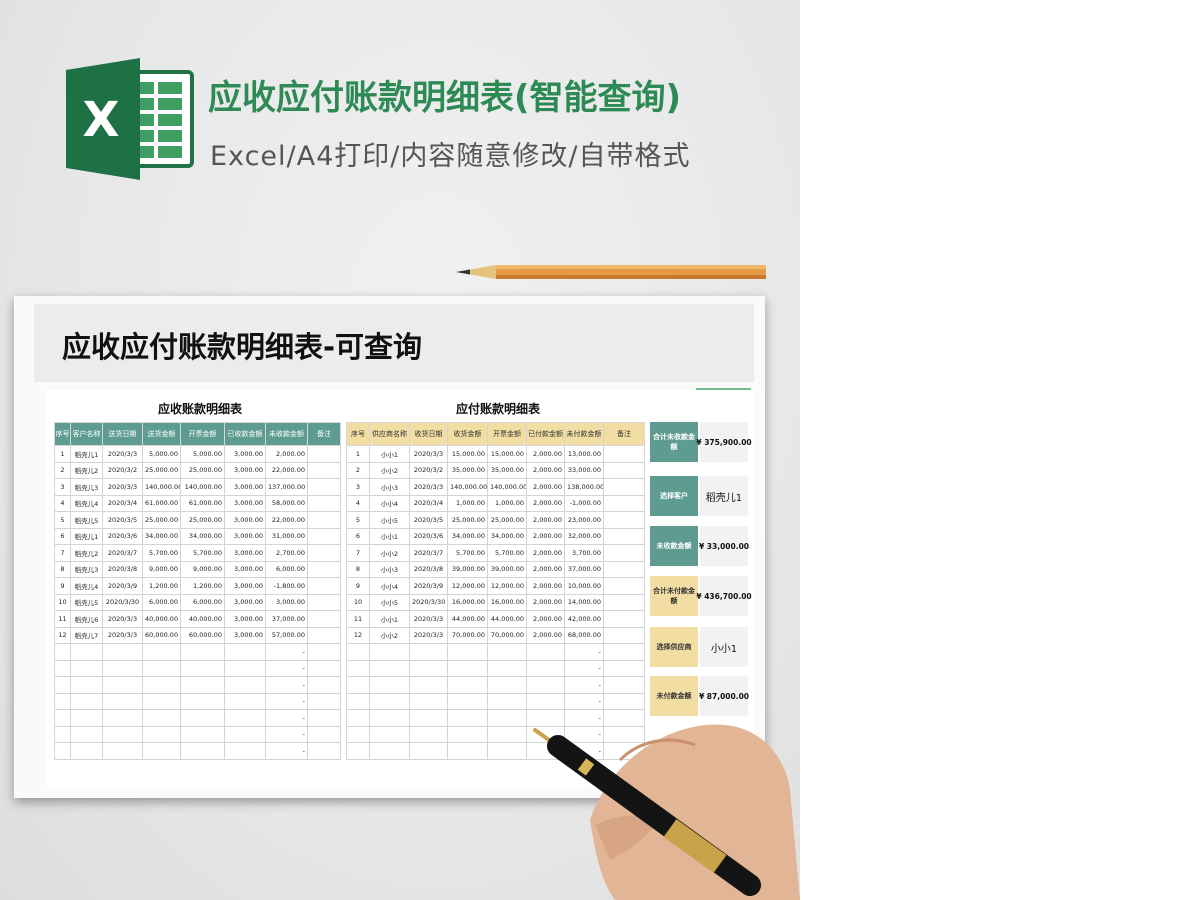 The width and height of the screenshot is (1200, 900). What do you see at coordinates (724, 647) in the screenshot?
I see `select-supplier-dropdown: 小小1` at bounding box center [724, 647].